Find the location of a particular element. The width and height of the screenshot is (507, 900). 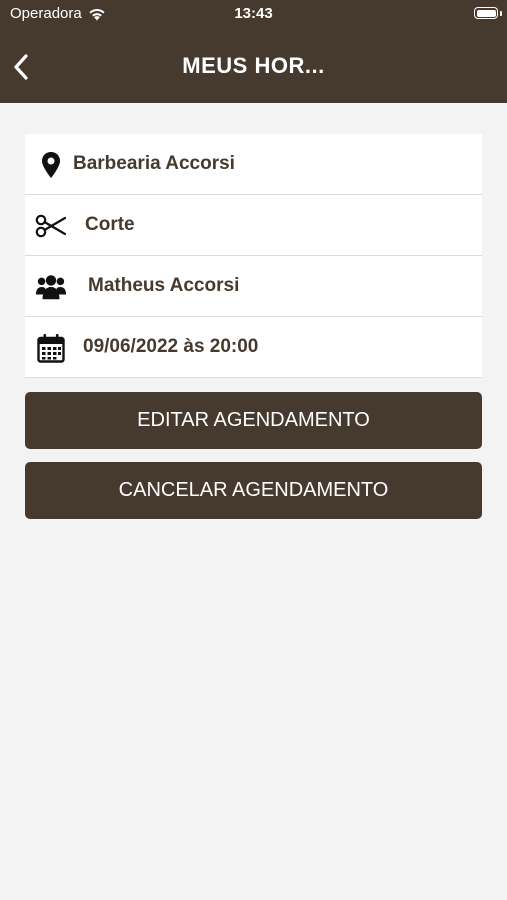

status-time: 13:43 is located at coordinates (253, 13).